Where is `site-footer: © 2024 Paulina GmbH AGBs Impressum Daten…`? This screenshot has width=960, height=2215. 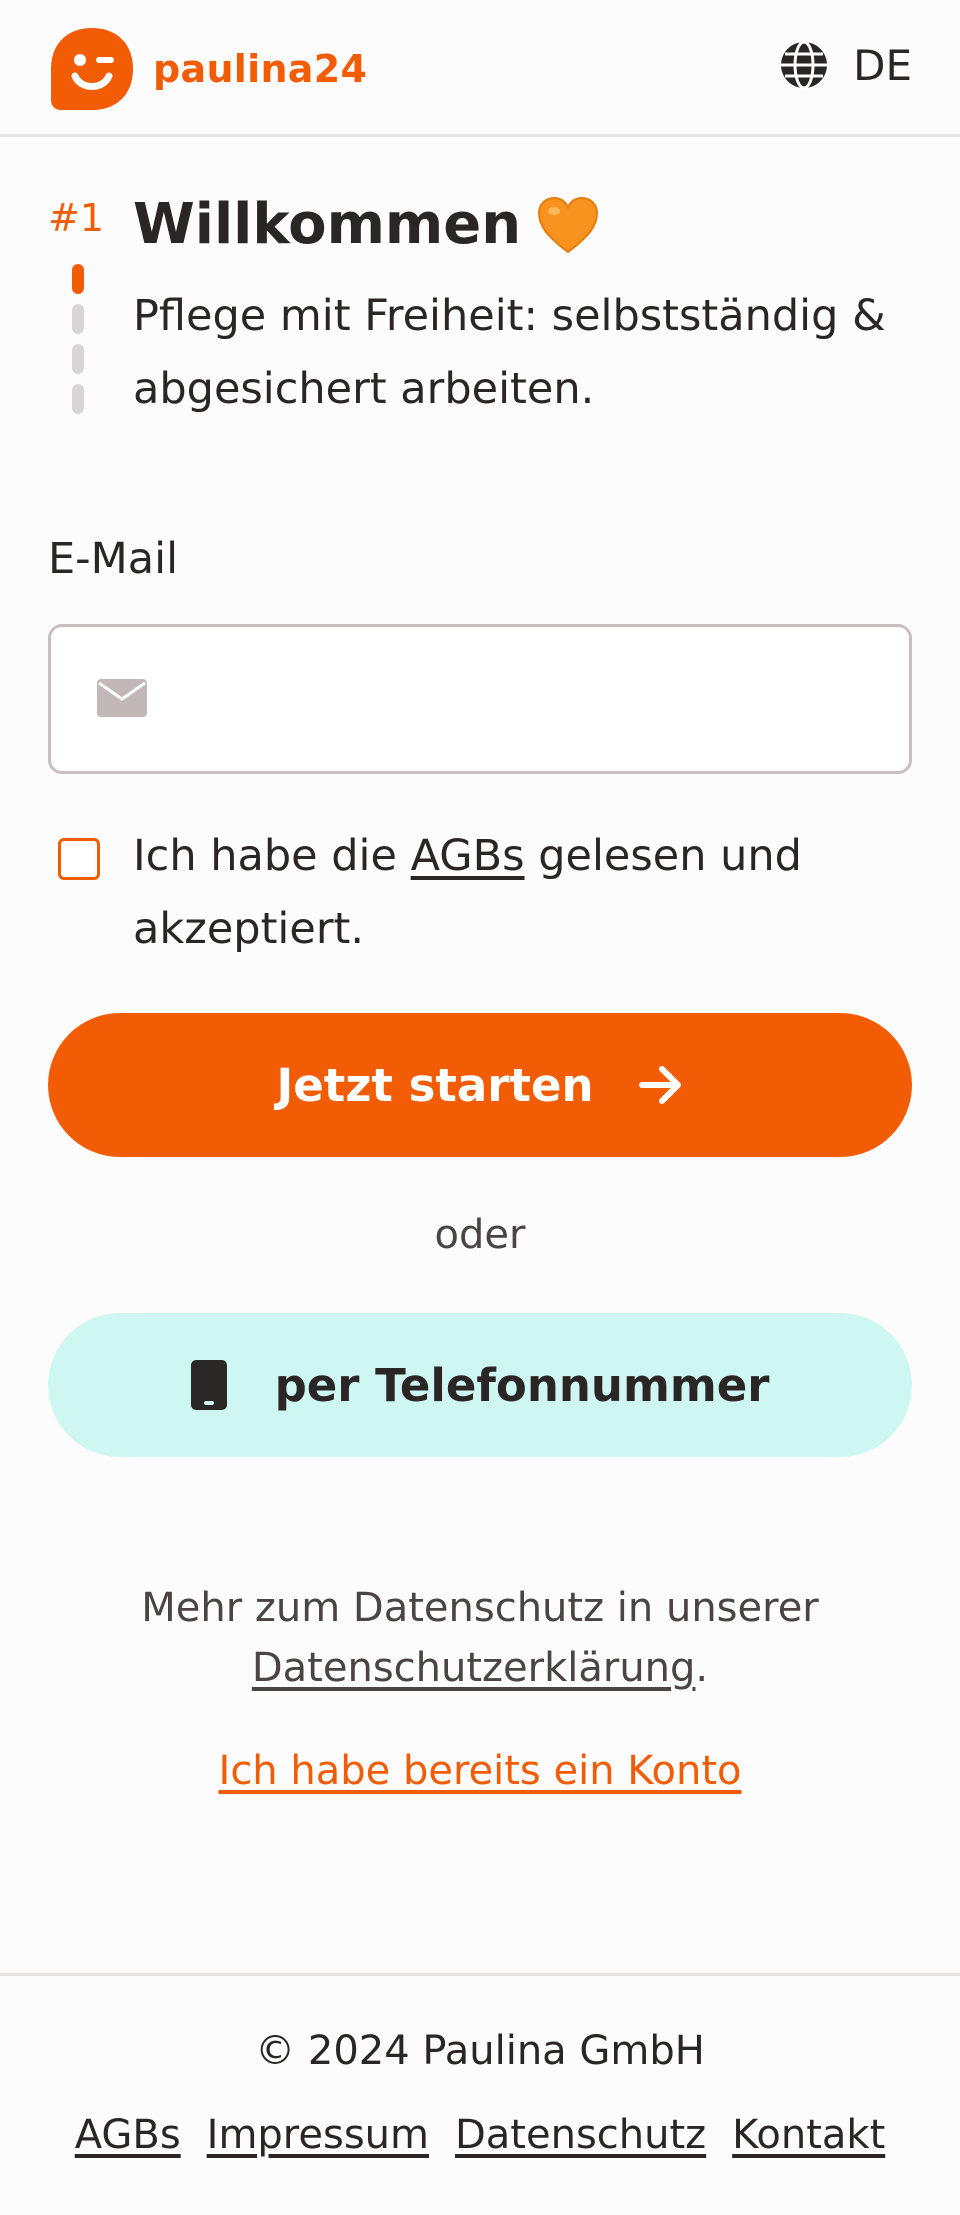
site-footer: © 2024 Paulina GmbH AGBs Impressum Daten… is located at coordinates (480, 2094).